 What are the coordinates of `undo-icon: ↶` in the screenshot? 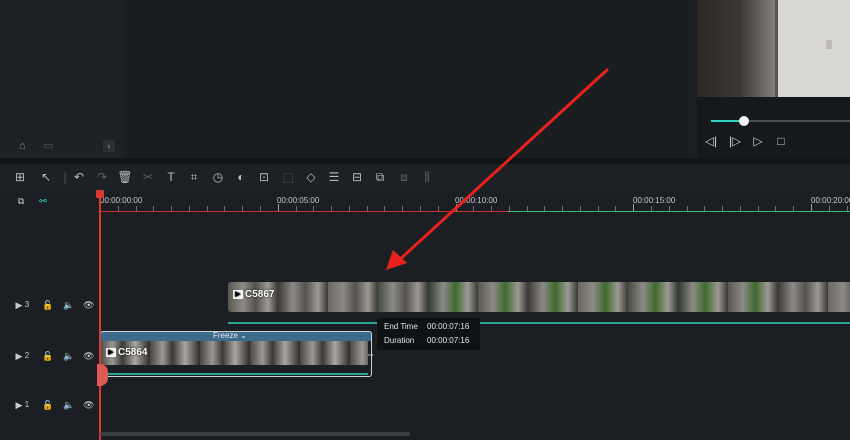 It's located at (79, 177).